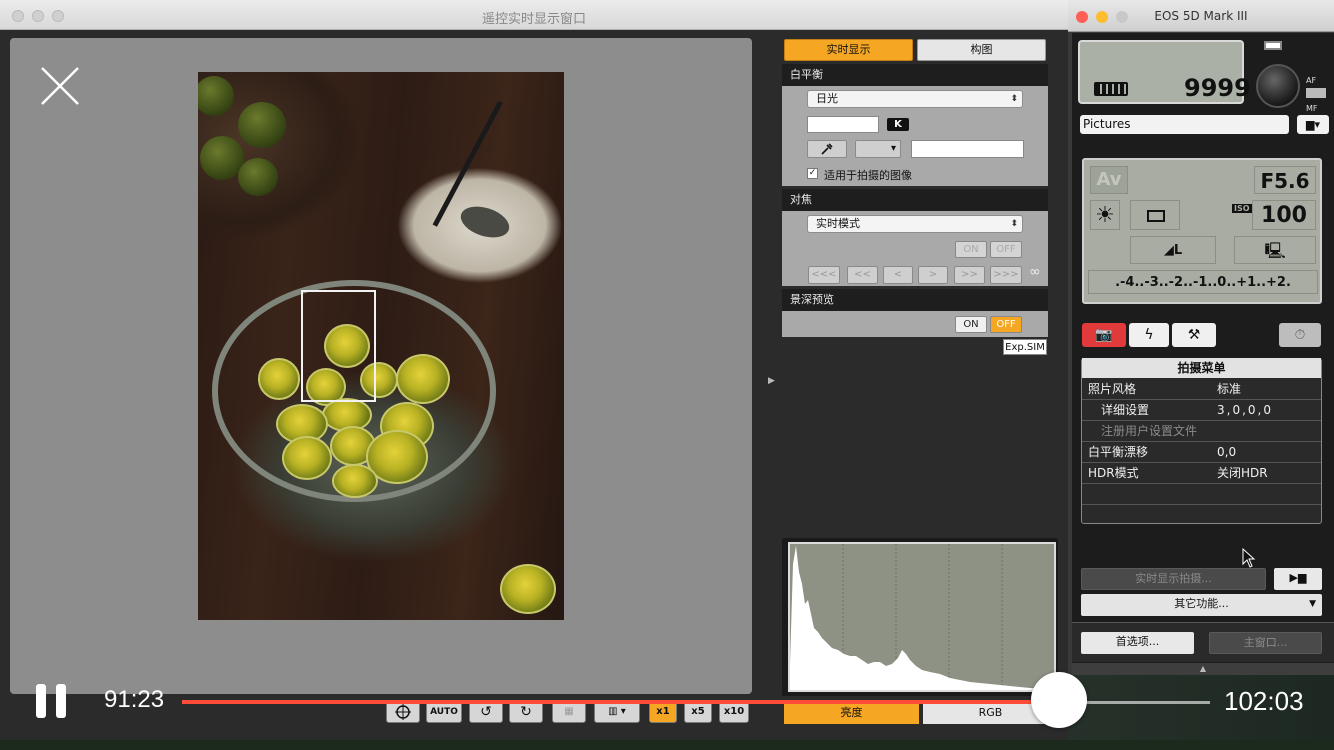  I want to click on focus-near-3-button: <<<, so click(824, 275).